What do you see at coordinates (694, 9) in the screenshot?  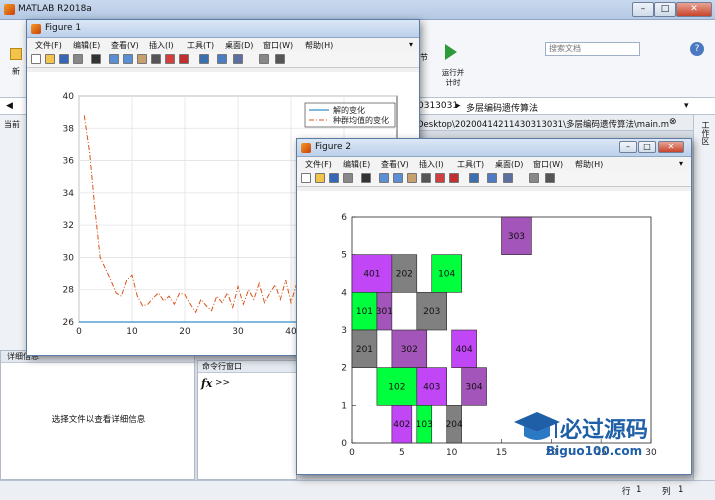 I see `close-button: ✕` at bounding box center [694, 9].